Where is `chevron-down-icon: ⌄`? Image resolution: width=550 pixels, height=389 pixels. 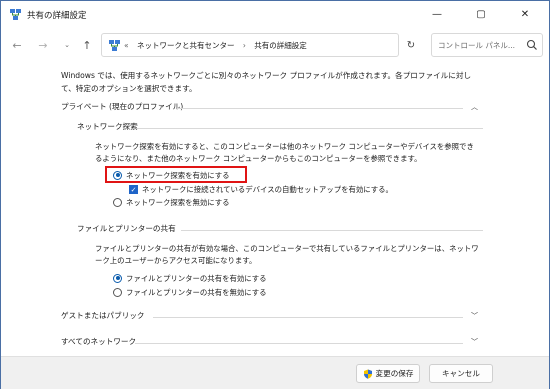
chevron-down-icon: ⌄ is located at coordinates (67, 45).